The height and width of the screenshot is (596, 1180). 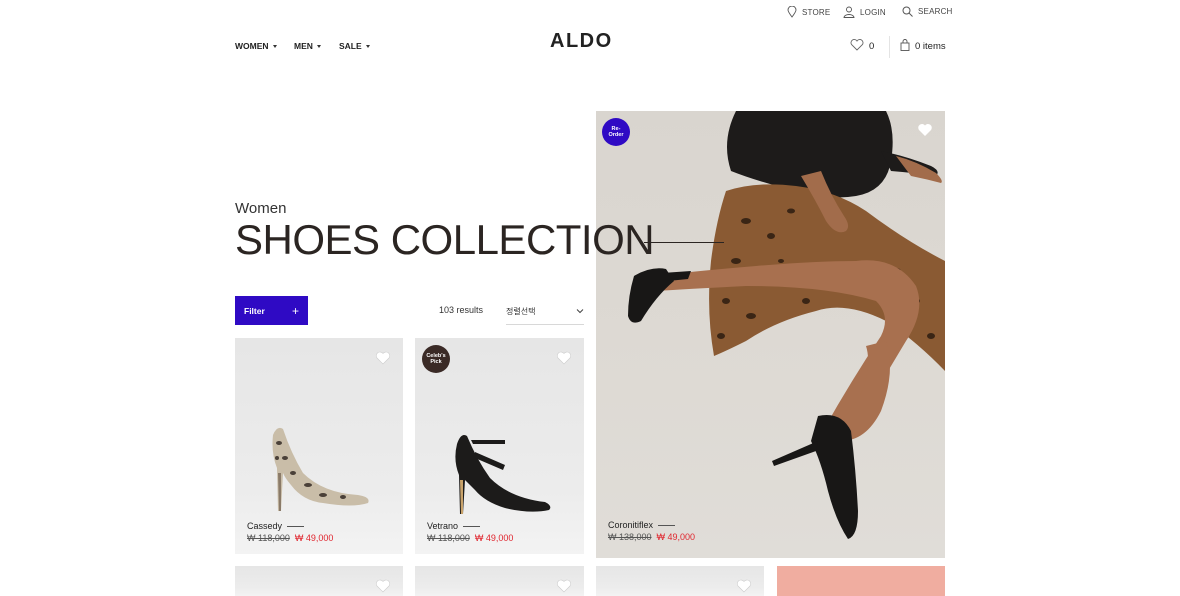 What do you see at coordinates (580, 311) in the screenshot?
I see `chevron-down-icon` at bounding box center [580, 311].